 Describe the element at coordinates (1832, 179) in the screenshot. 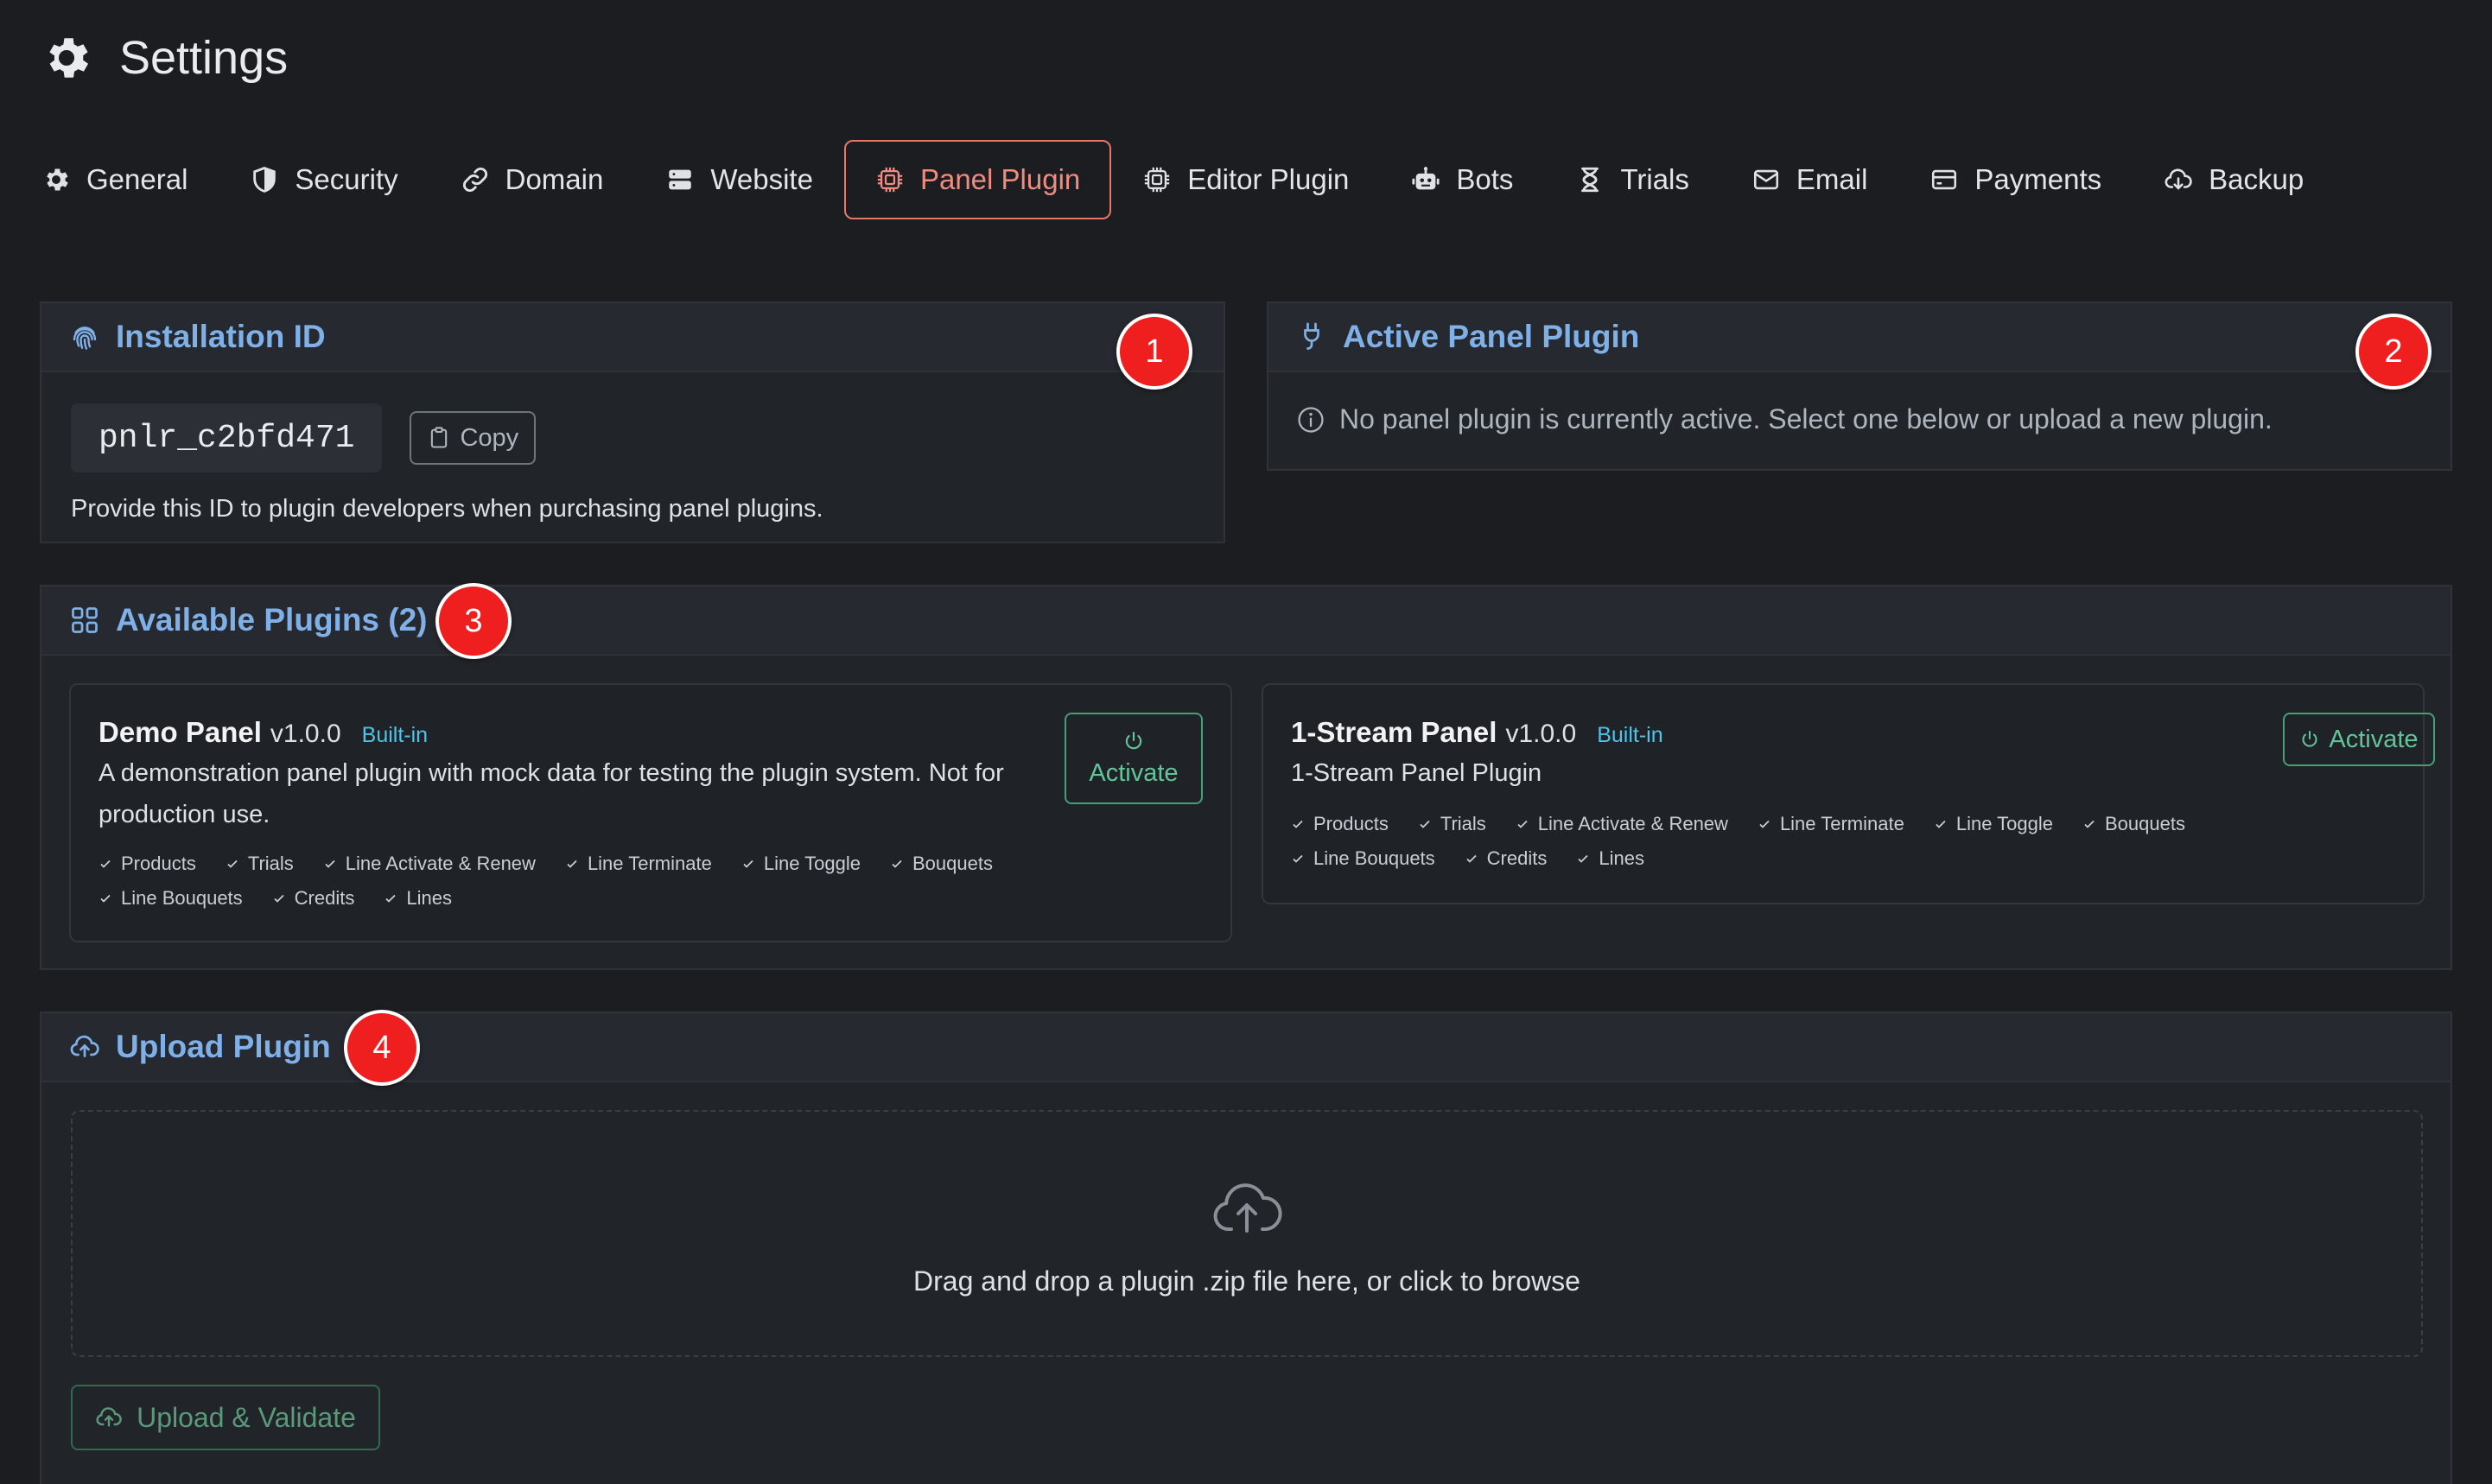

I see `tab-label: Email` at that location.